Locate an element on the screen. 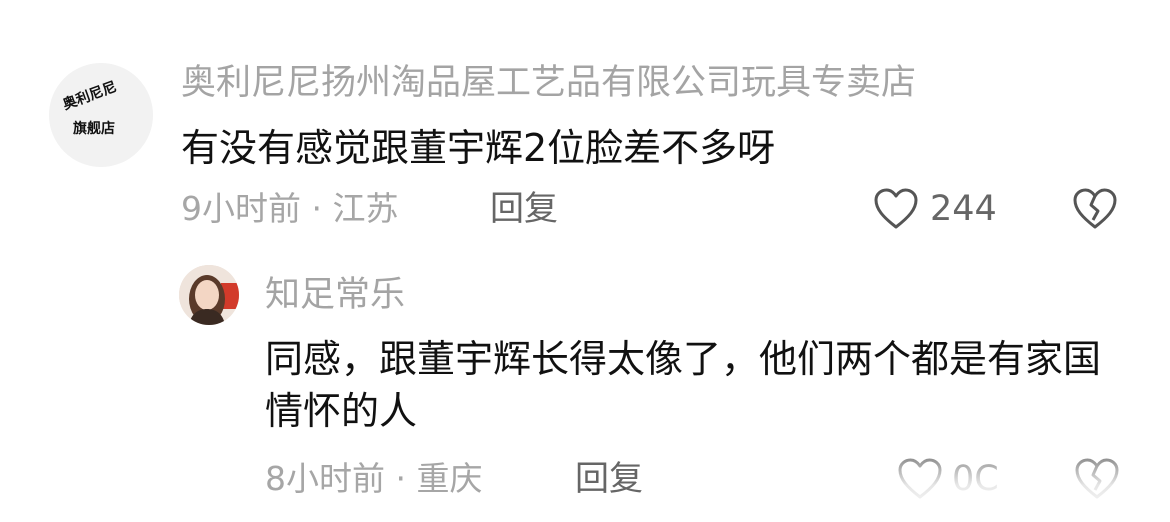 The image size is (1170, 522). like-count: 244 is located at coordinates (963, 209).